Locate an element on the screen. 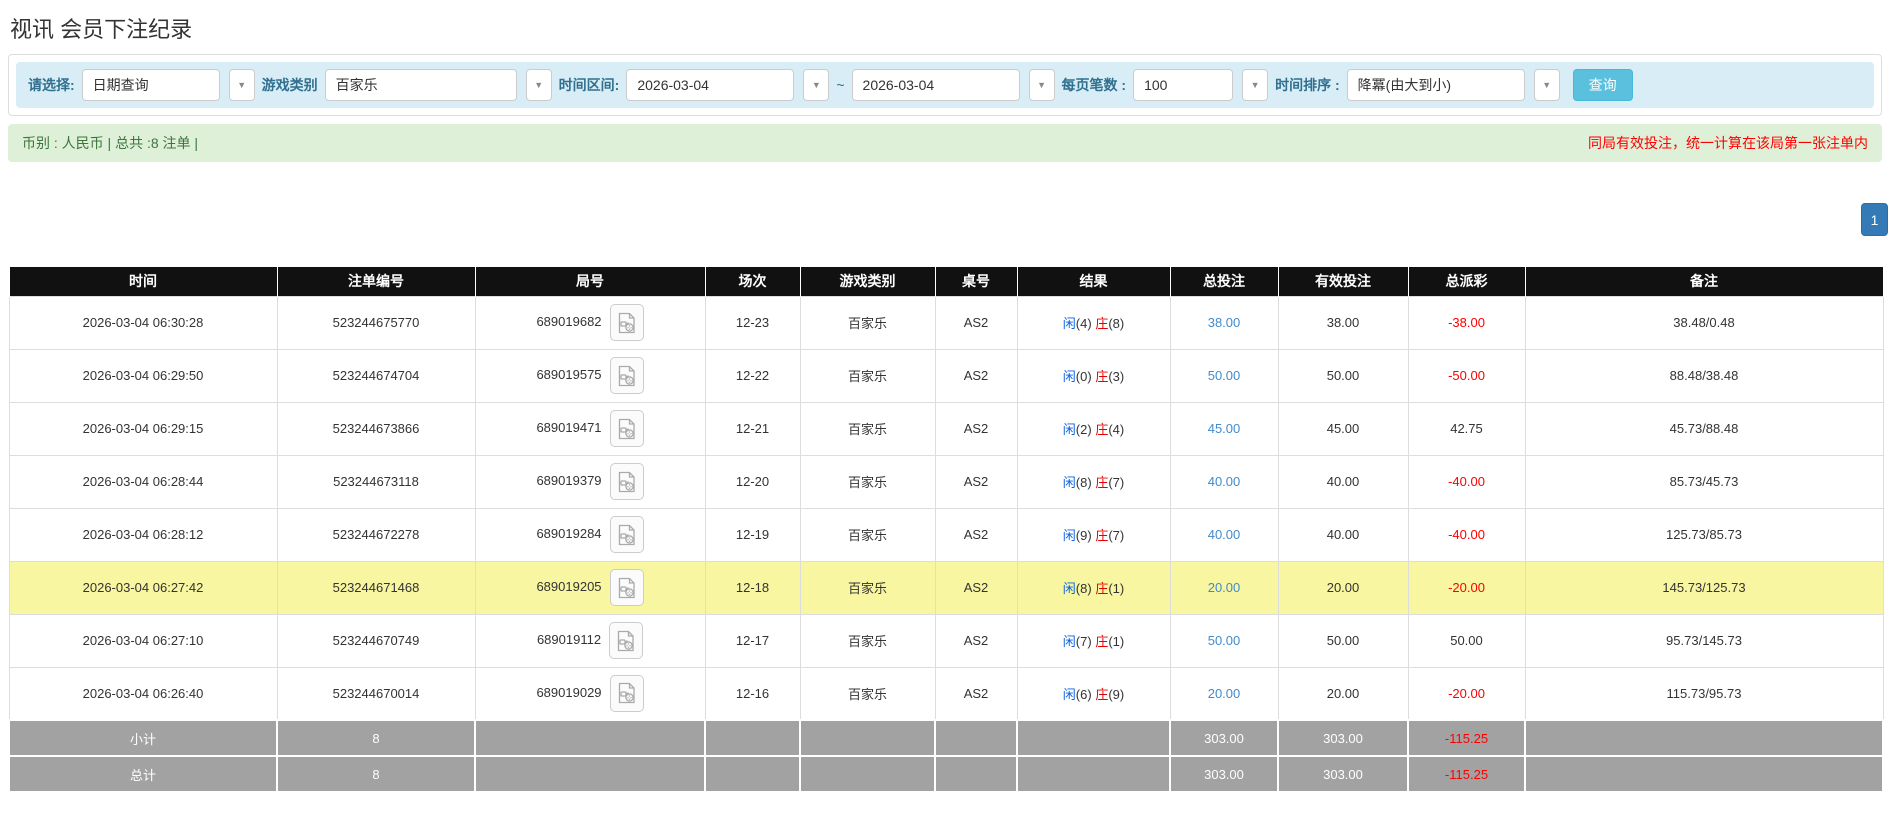 The image size is (1890, 820). cell-valid-bet: 20.00 is located at coordinates (1343, 587).